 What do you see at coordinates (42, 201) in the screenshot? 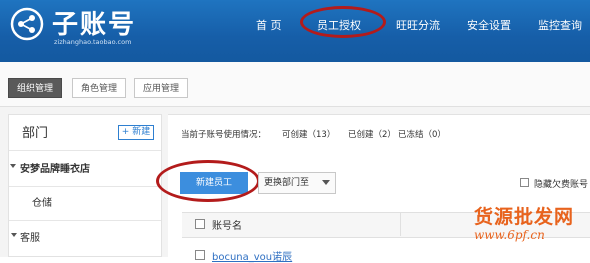
I see `tree-item-warehouse: 仓储` at bounding box center [42, 201].